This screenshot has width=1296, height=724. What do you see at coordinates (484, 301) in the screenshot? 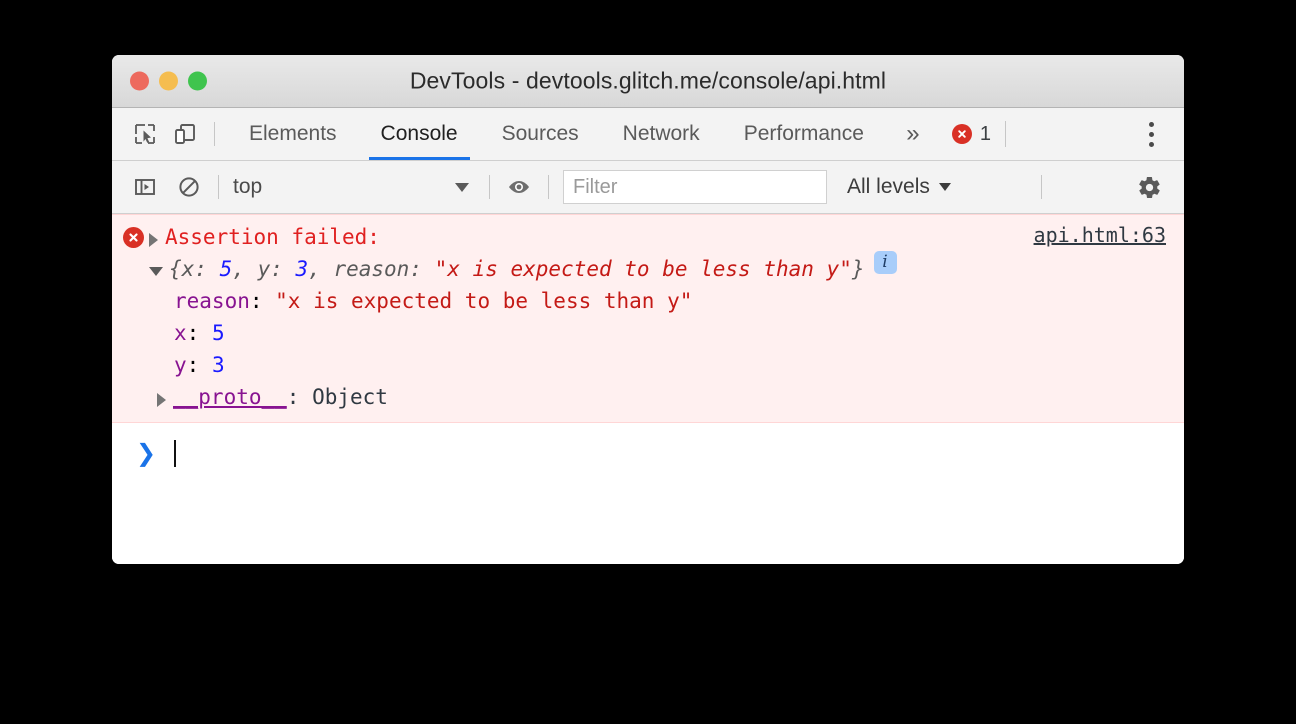
I see `property-value: "x is expected to be less than y"` at bounding box center [484, 301].